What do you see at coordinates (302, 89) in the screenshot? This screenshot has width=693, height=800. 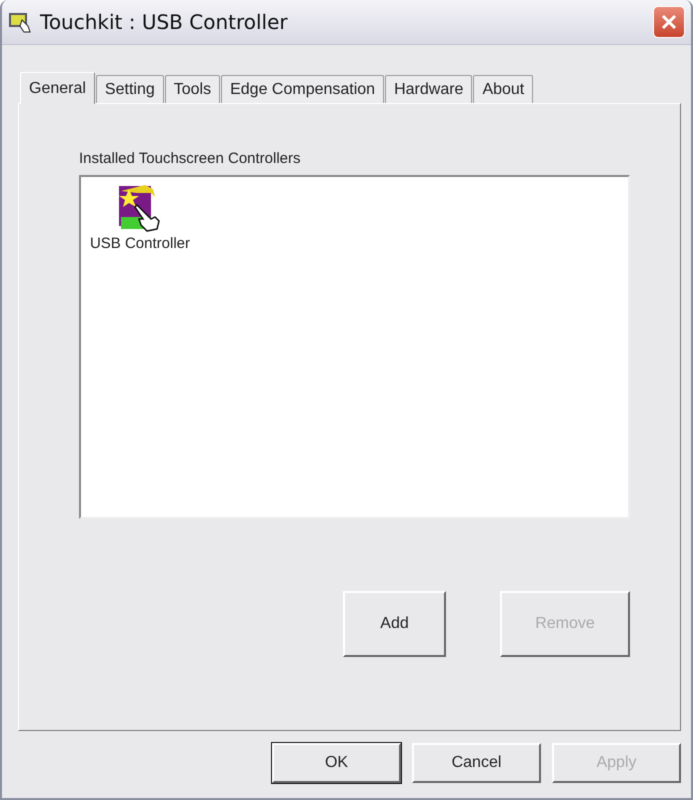 I see `tab: Edge Compensation` at bounding box center [302, 89].